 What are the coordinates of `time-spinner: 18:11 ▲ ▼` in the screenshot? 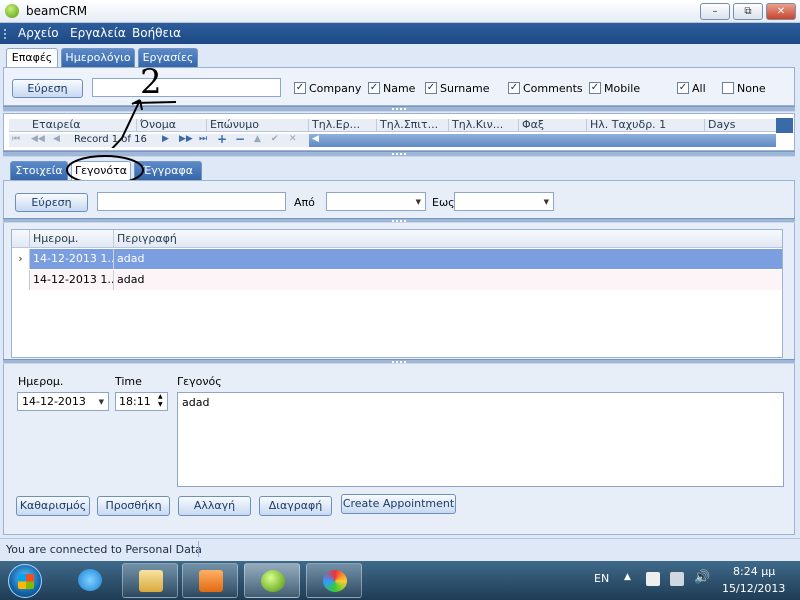 It's located at (141, 401).